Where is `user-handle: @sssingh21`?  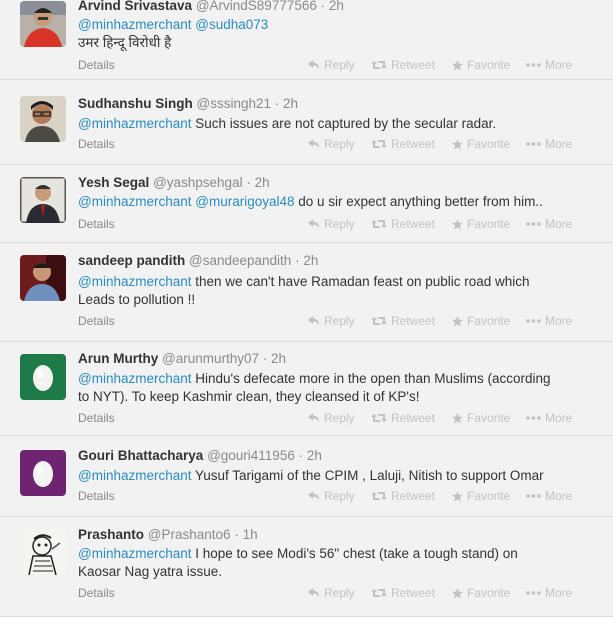 user-handle: @sssingh21 is located at coordinates (234, 103).